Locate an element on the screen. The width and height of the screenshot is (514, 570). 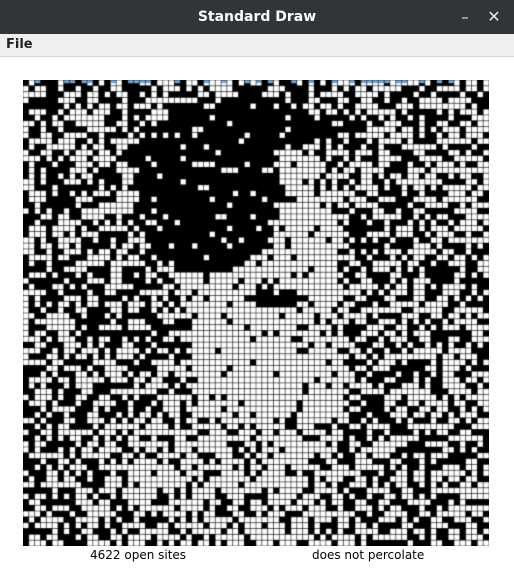
menu-bar: File is located at coordinates (257, 45).